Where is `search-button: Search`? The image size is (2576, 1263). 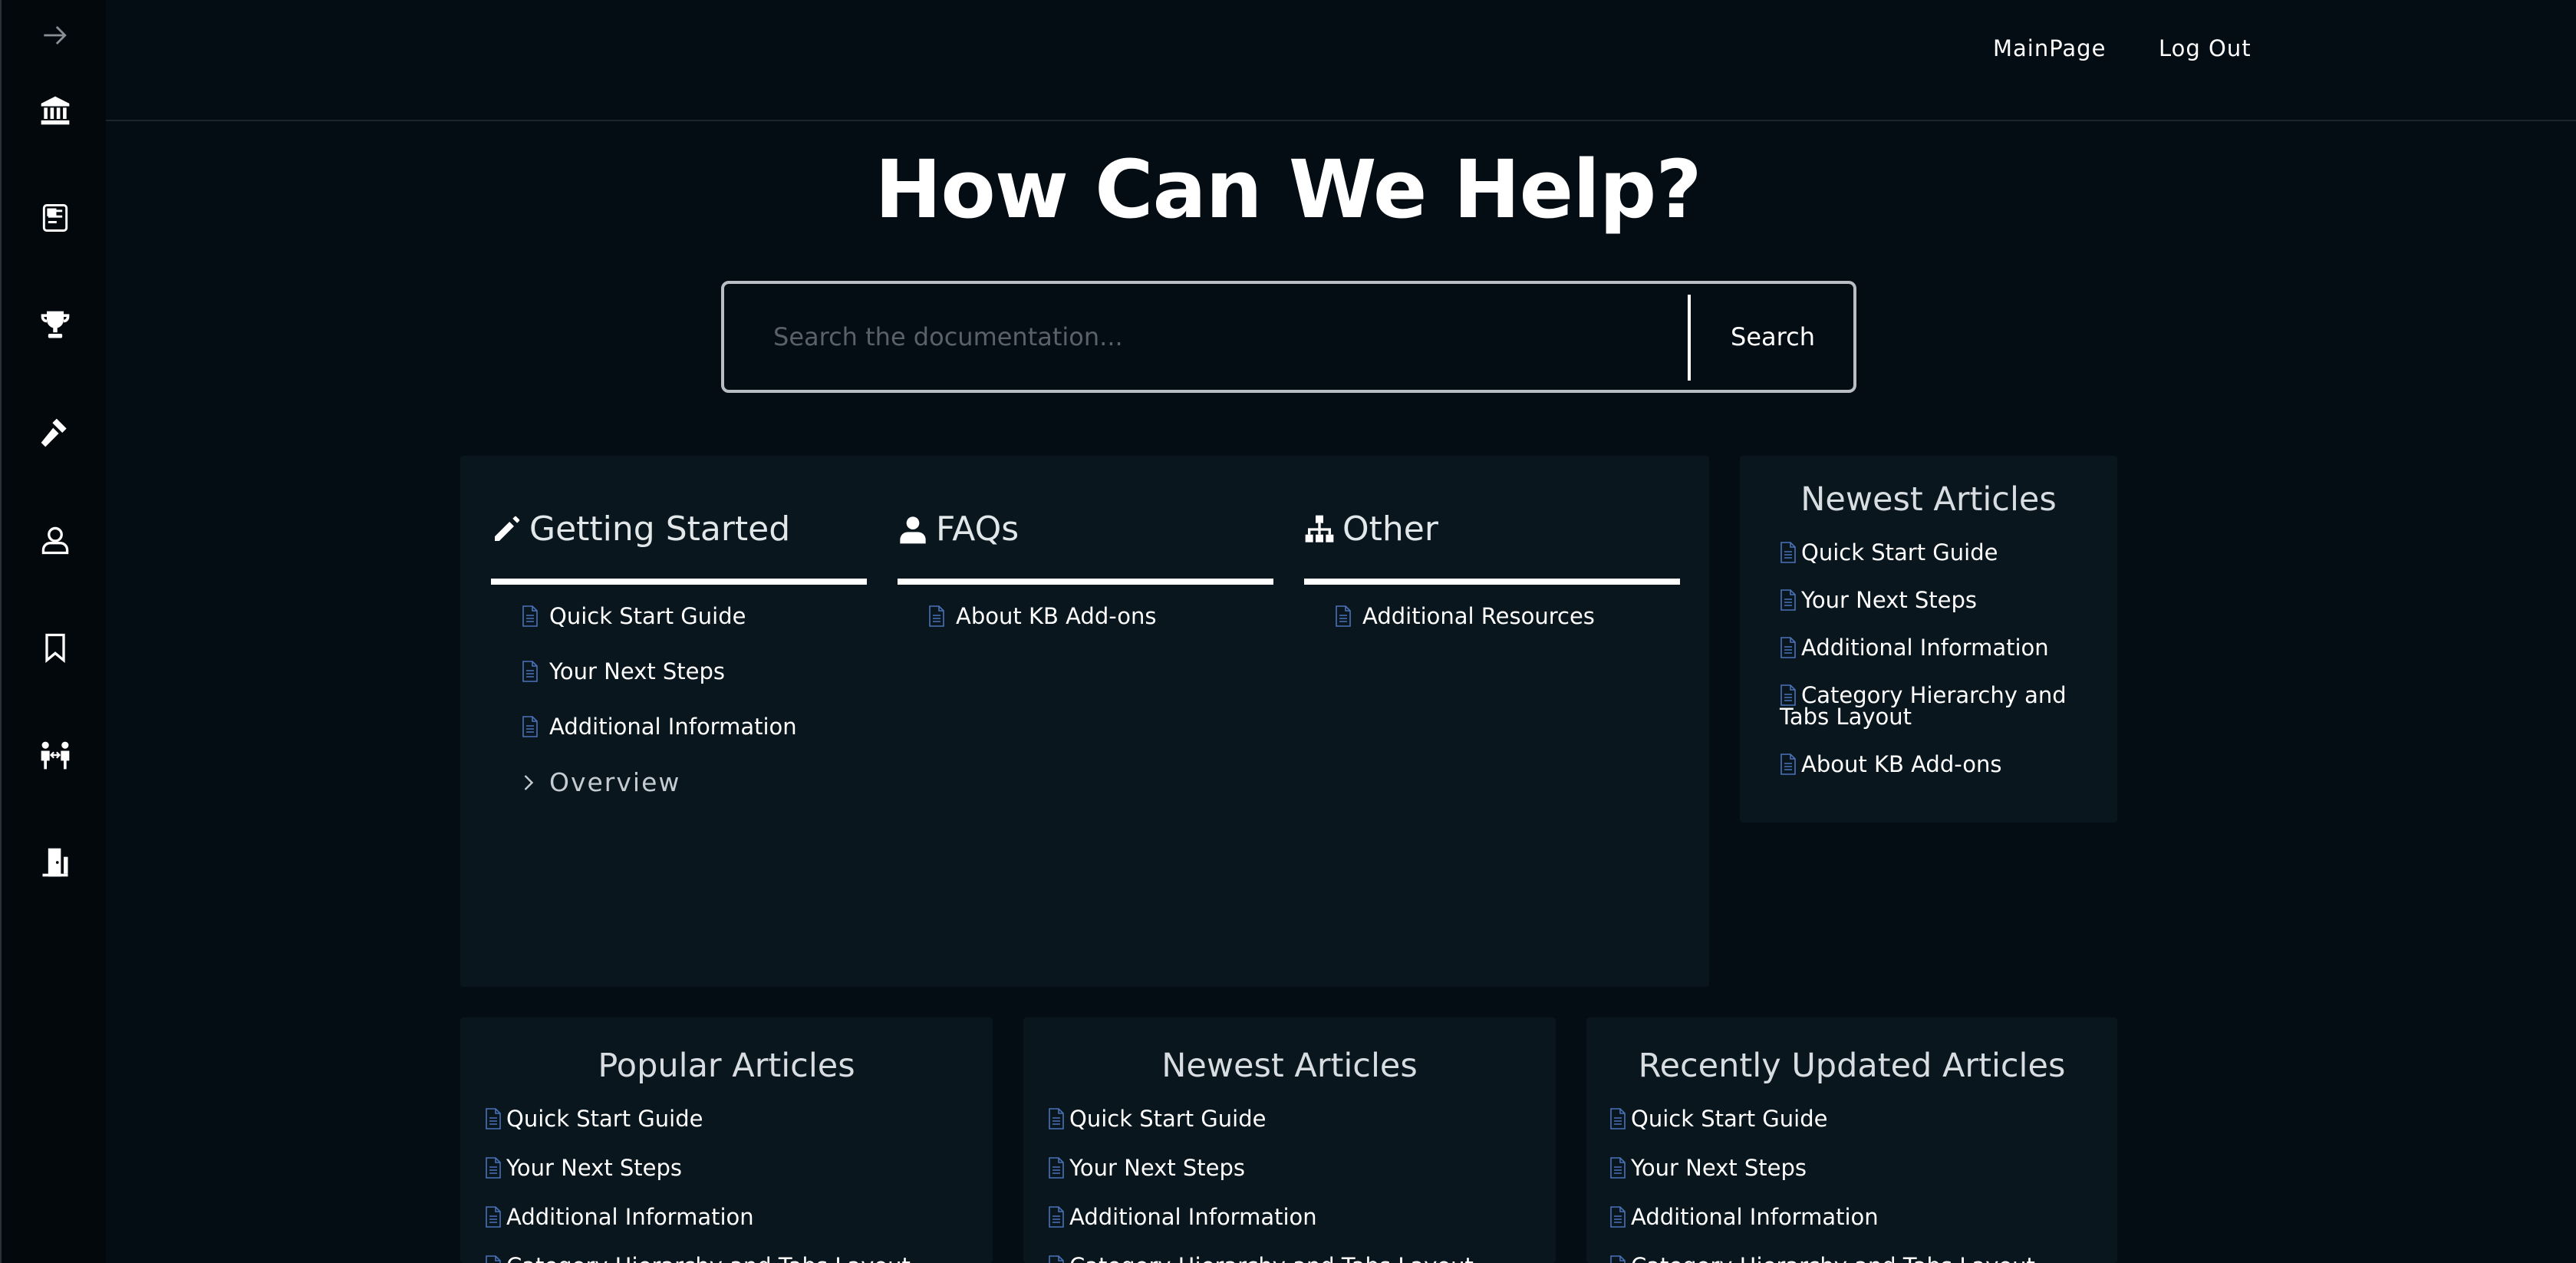
search-button: Search is located at coordinates (1772, 337).